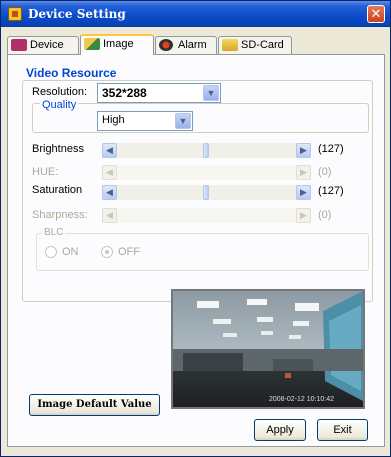 This screenshot has width=391, height=457. Describe the element at coordinates (60, 92) in the screenshot. I see `resolution-label: Resolution:` at that location.